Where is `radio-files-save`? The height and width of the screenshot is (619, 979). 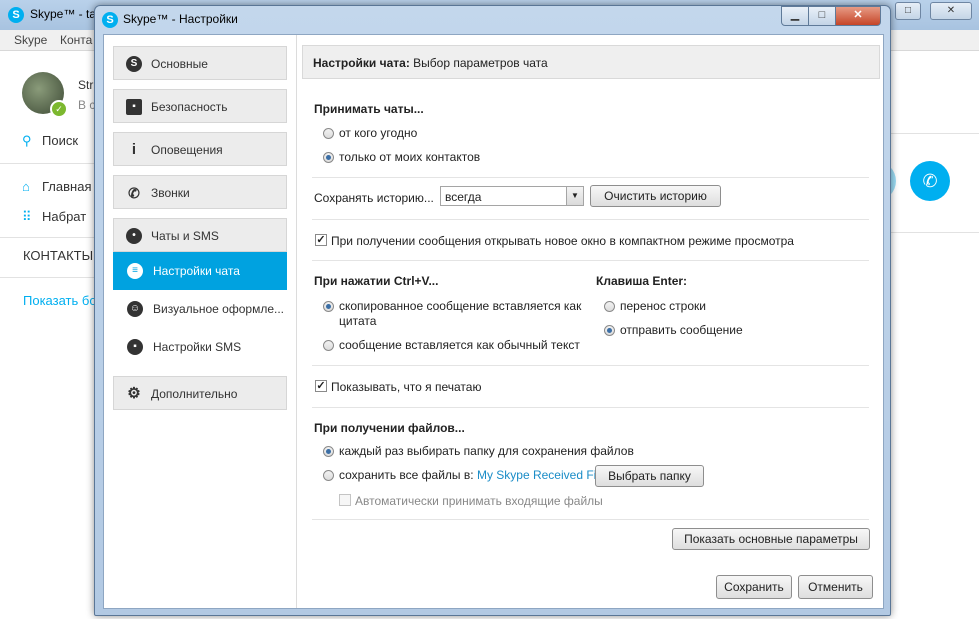
radio-files-save is located at coordinates (328, 475).